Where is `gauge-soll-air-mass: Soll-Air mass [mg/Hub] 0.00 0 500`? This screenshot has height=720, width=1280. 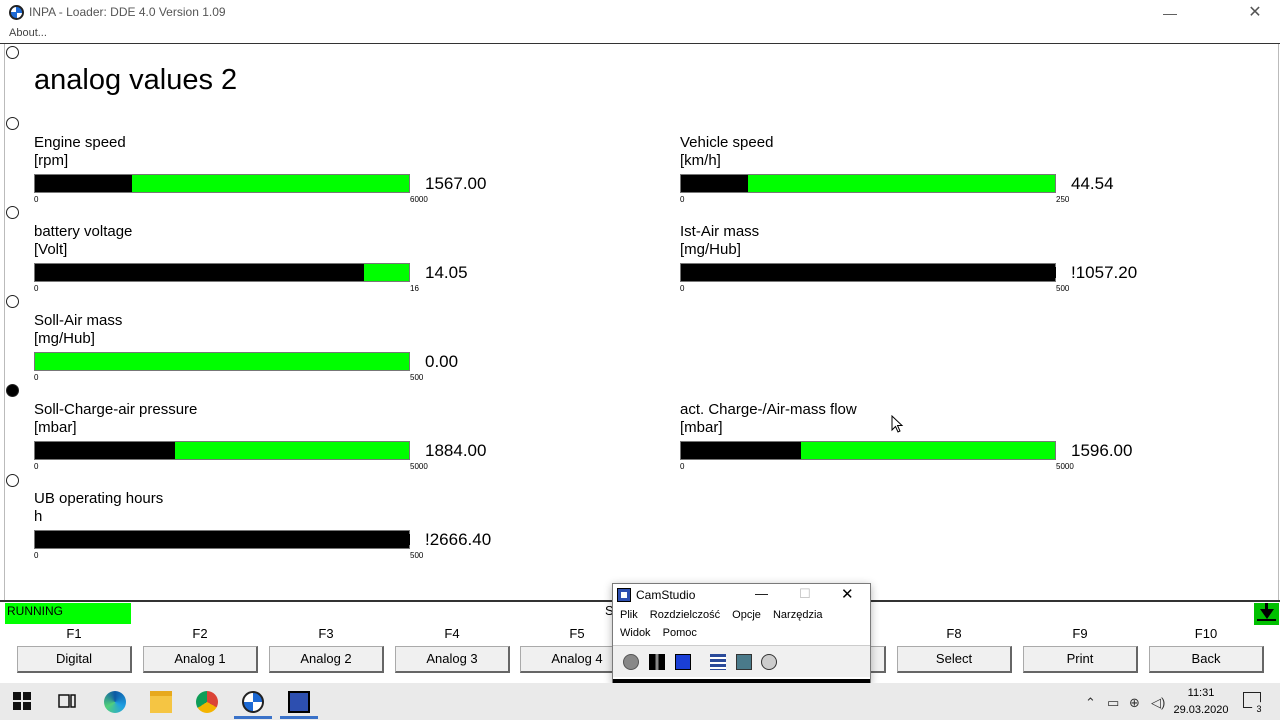
gauge-soll-air-mass: Soll-Air mass [mg/Hub] 0.00 0 500 is located at coordinates (314, 352).